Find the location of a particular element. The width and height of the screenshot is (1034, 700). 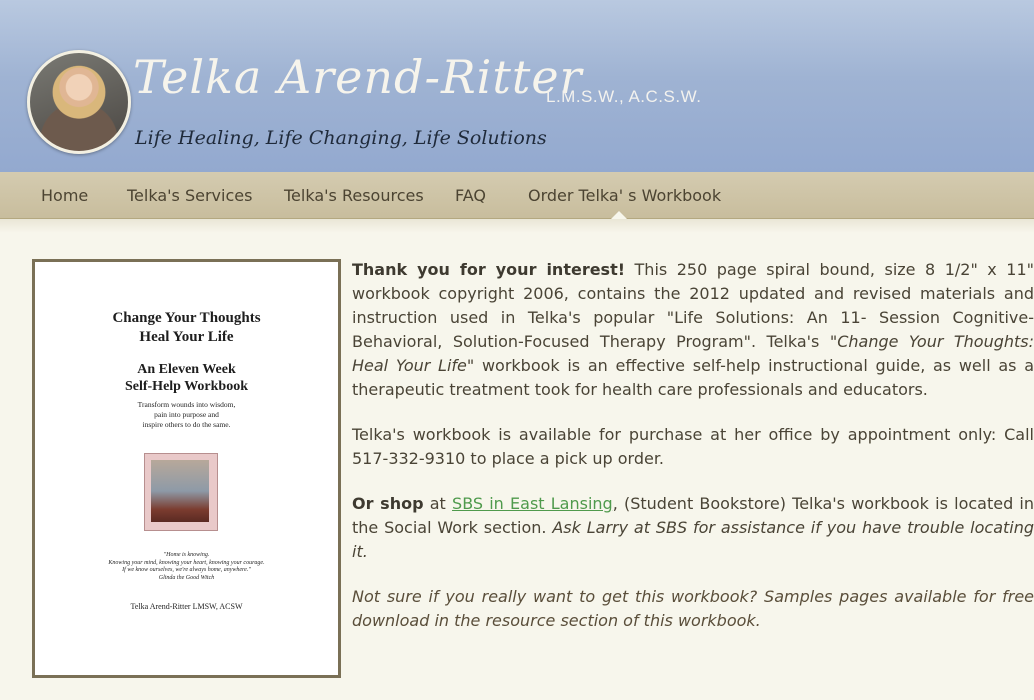

book-cover-illustration is located at coordinates (181, 492).